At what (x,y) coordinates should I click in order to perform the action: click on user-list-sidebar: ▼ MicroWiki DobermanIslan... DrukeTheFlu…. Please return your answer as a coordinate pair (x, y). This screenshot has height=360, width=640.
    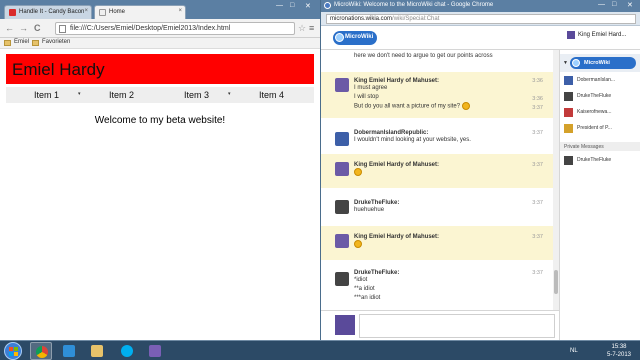
    Looking at the image, I should click on (599, 195).